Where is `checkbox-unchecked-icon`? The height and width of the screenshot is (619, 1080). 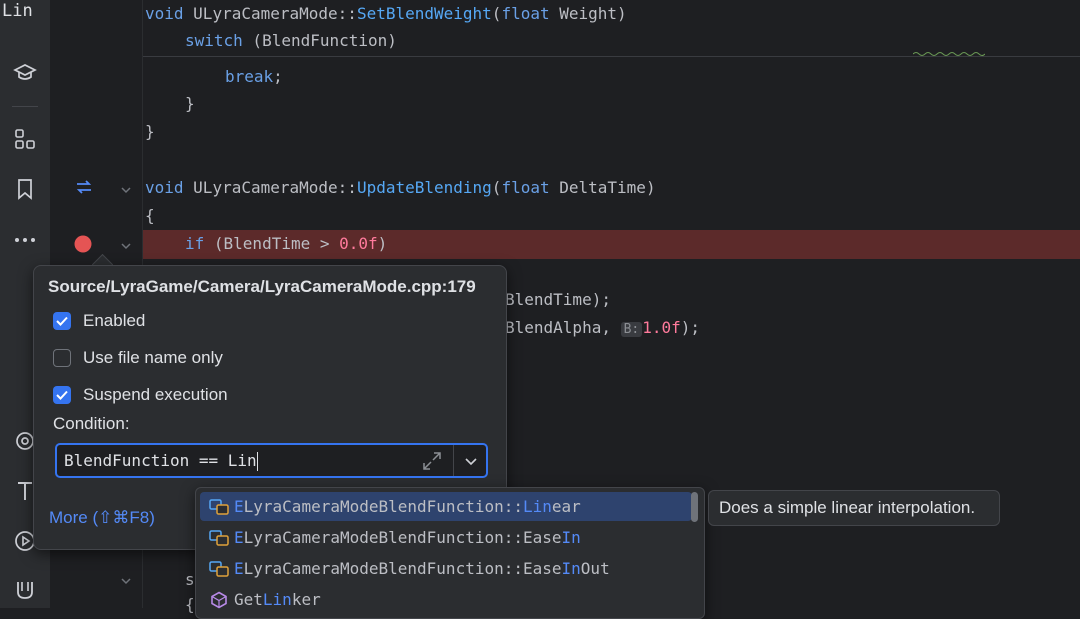
checkbox-unchecked-icon is located at coordinates (62, 358).